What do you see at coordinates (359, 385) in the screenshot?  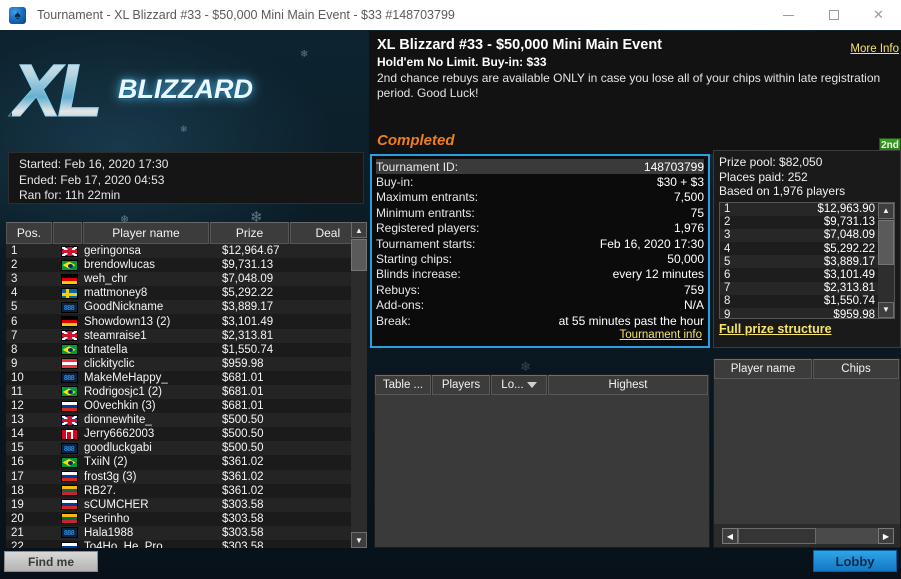 I see `results-scrollbar: ▲ ▼` at bounding box center [359, 385].